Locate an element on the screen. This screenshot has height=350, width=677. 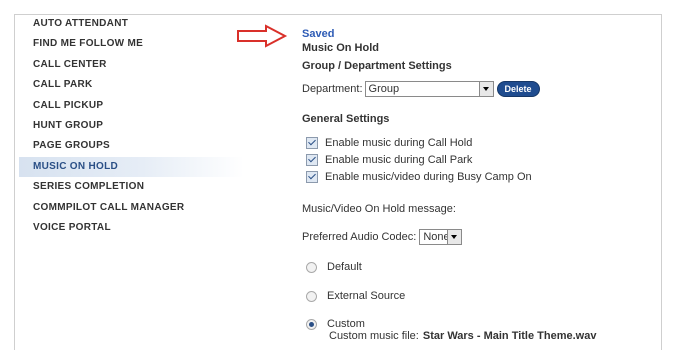
message-label: Music/Video On Hold message: is located at coordinates (379, 209).